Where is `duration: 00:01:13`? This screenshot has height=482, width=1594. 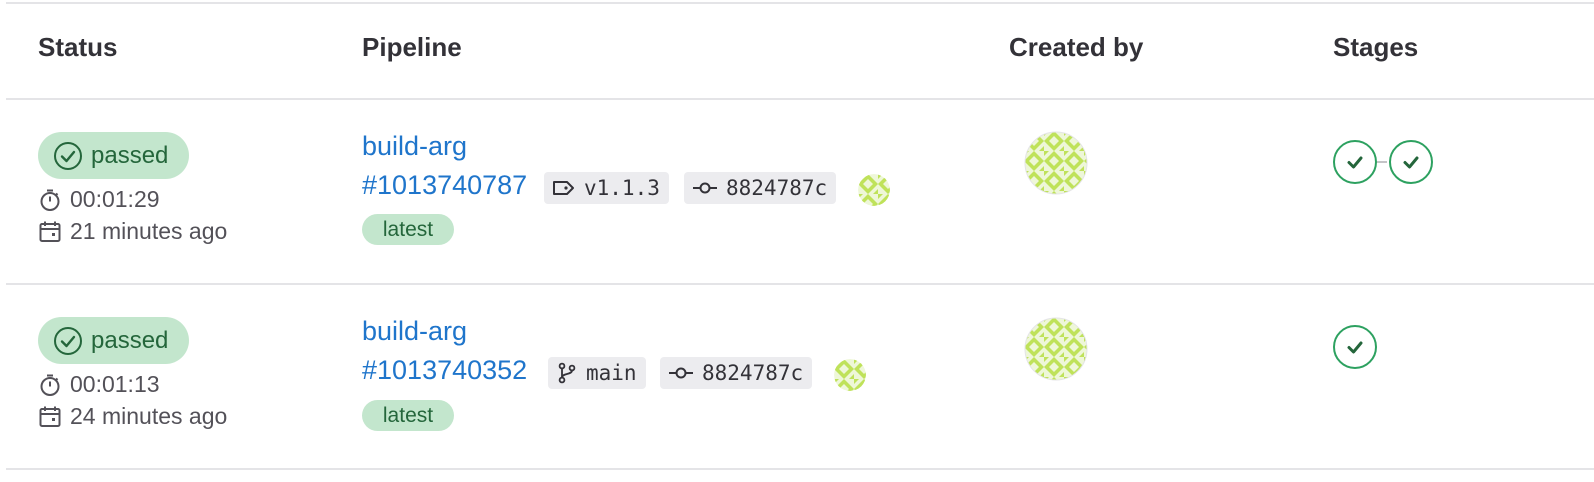
duration: 00:01:13 is located at coordinates (99, 384).